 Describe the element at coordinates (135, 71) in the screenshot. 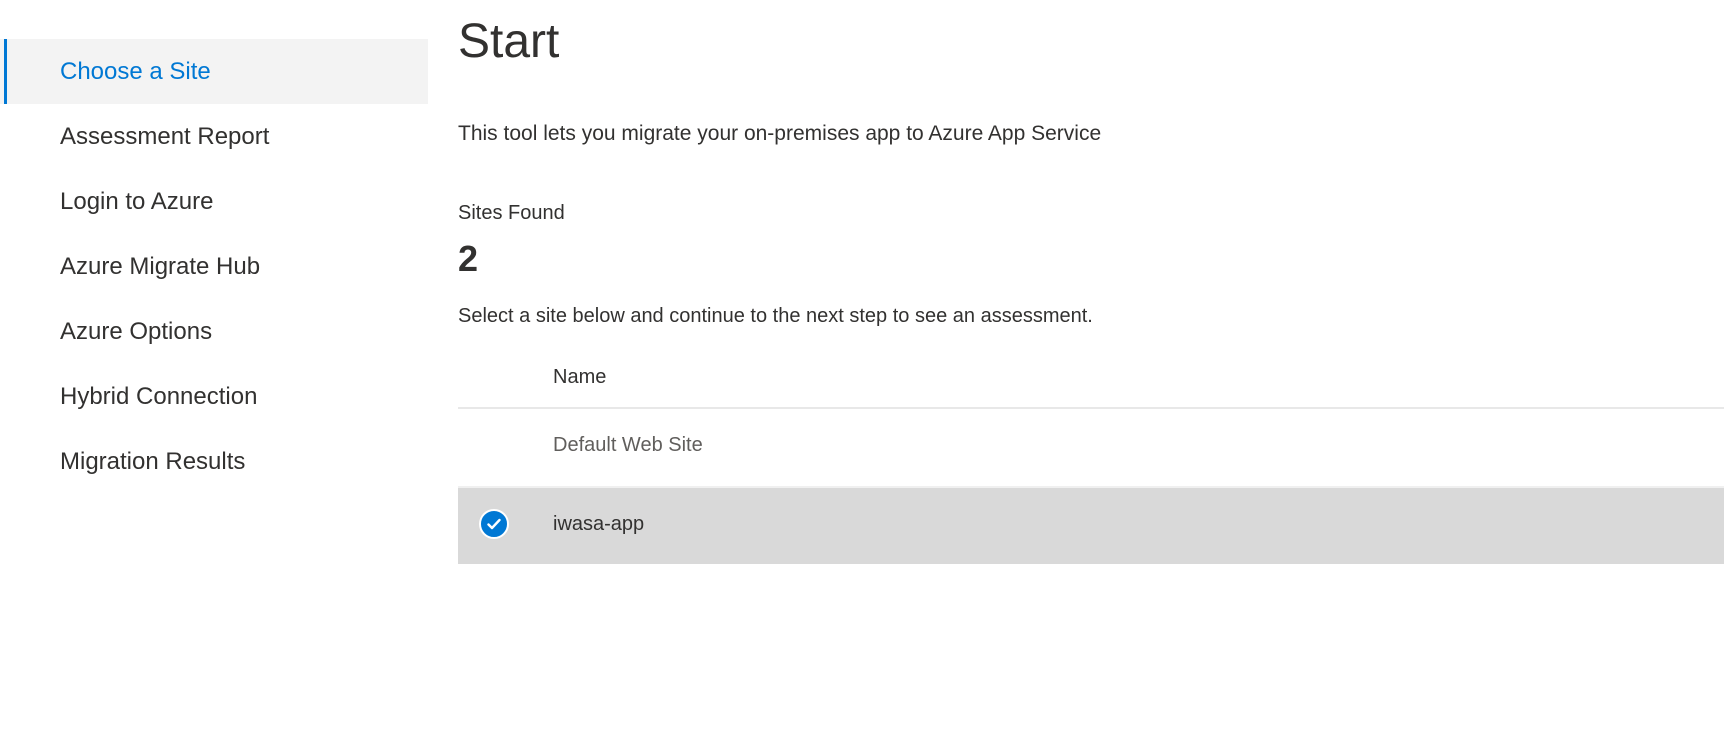

I see `sidebar-item-label: Choose a Site` at that location.